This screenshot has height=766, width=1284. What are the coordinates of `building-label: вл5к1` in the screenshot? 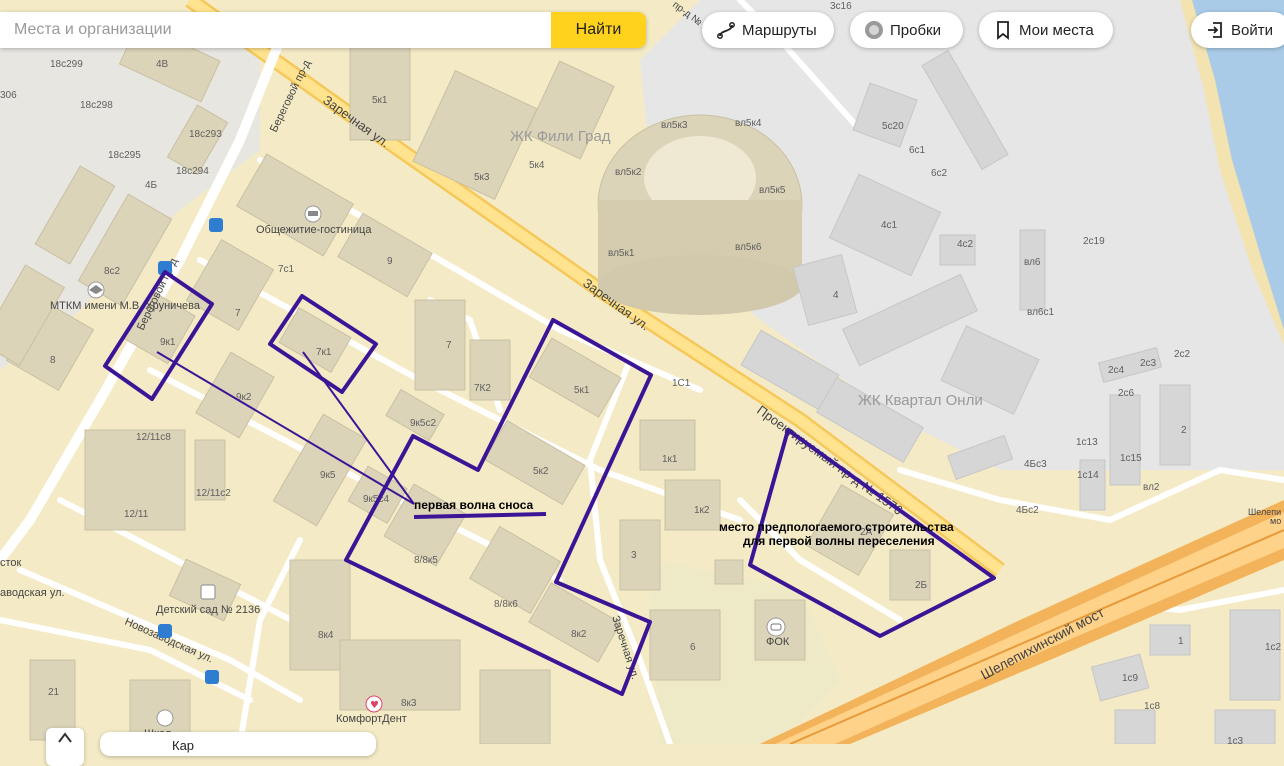 It's located at (621, 253).